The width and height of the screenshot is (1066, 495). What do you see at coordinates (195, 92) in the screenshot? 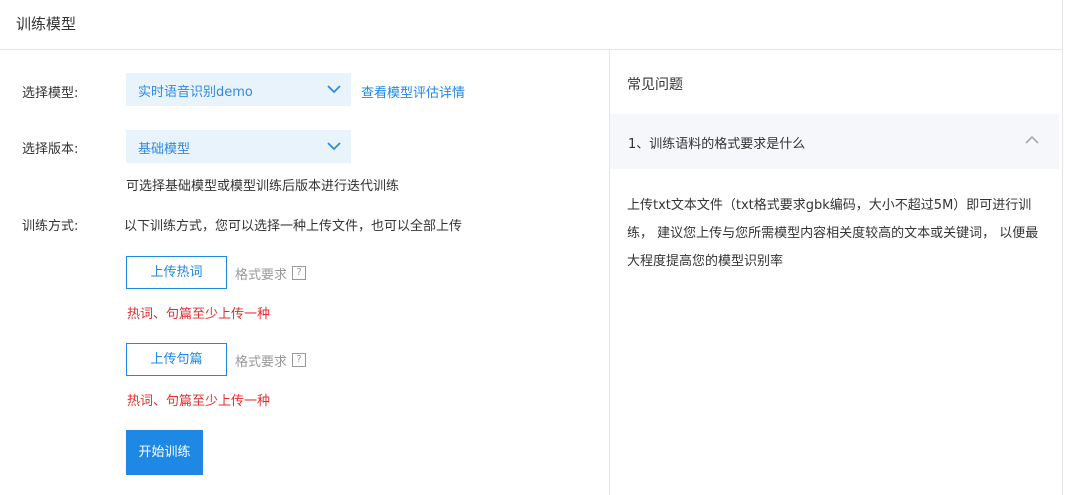
I see `model-select-value: 实时语音识别demo` at bounding box center [195, 92].